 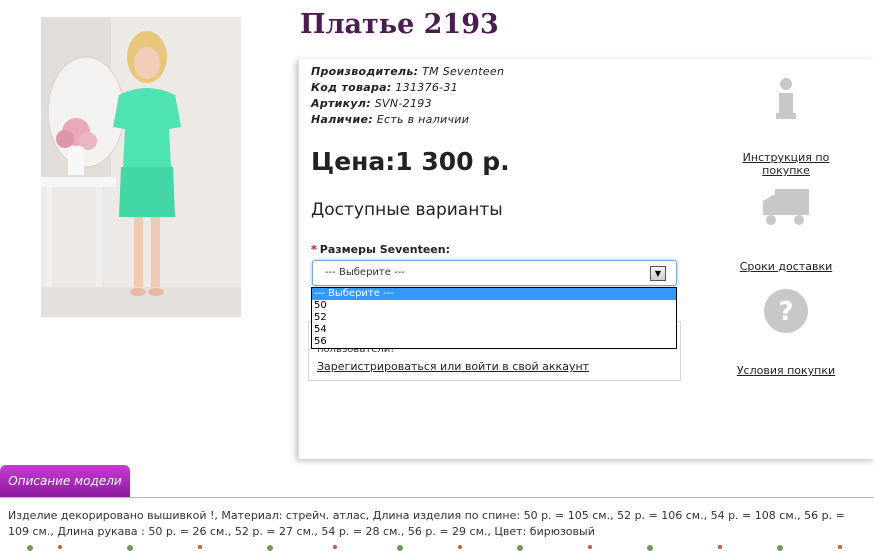 What do you see at coordinates (494, 330) in the screenshot?
I see `size-option: 54` at bounding box center [494, 330].